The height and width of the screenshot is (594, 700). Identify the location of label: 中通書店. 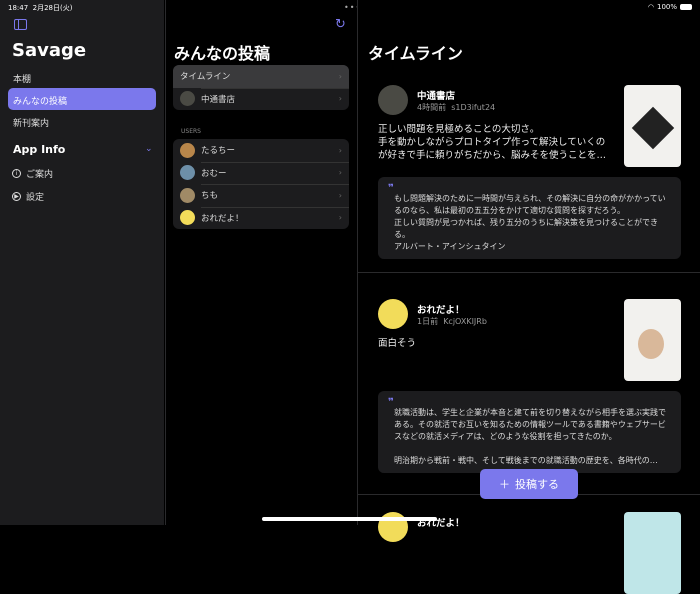
(218, 99).